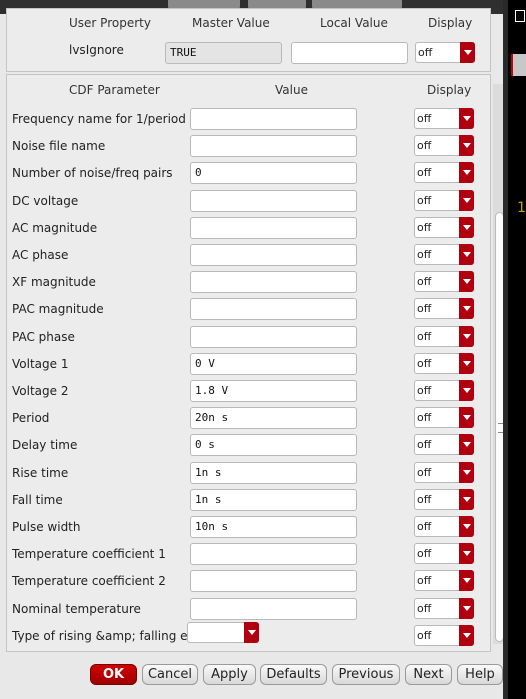 This screenshot has height=699, width=526. What do you see at coordinates (40, 391) in the screenshot?
I see `cdf-row-label: Voltage 2` at bounding box center [40, 391].